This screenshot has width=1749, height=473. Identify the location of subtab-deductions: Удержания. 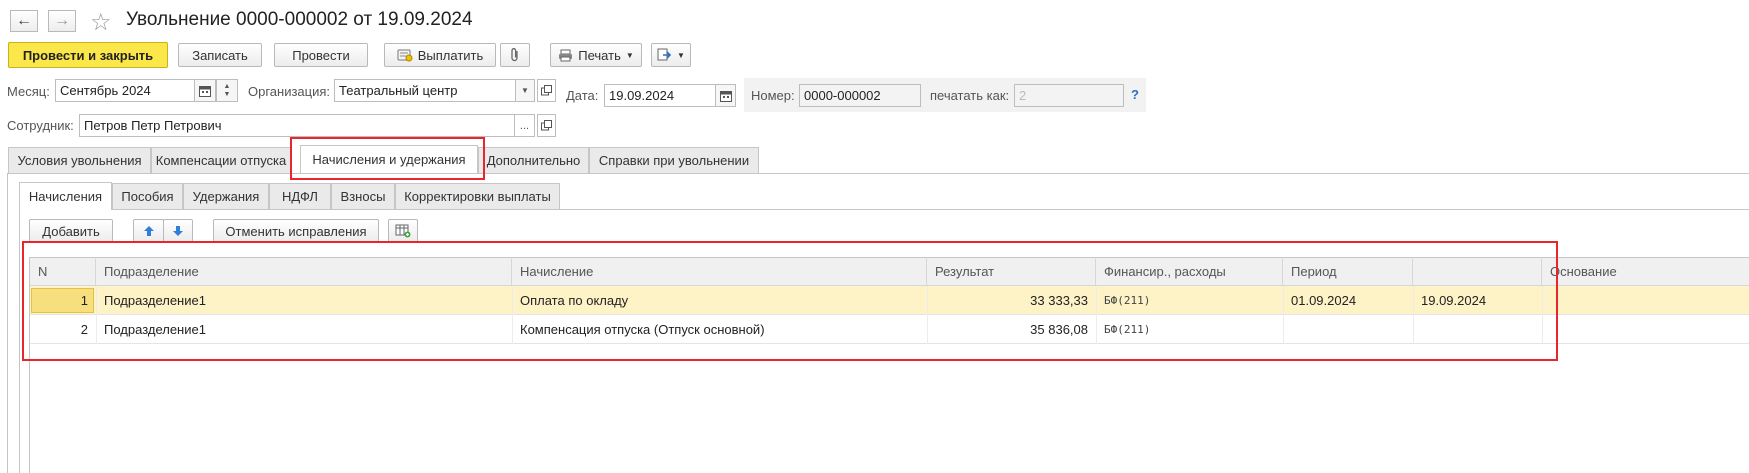
(226, 196).